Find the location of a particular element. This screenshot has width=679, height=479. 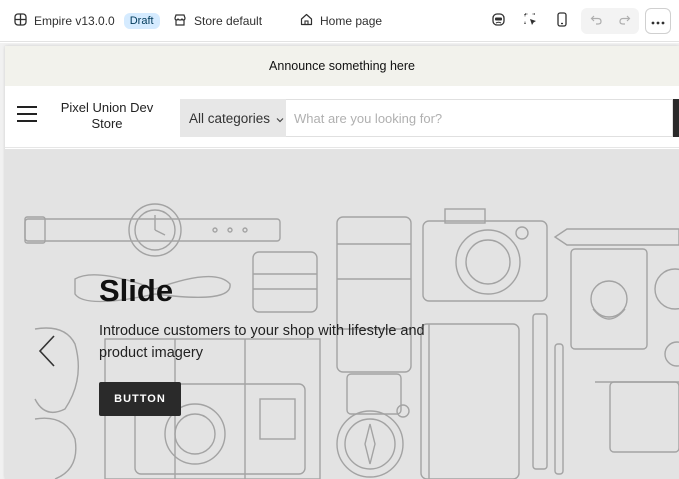

undo-button is located at coordinates (596, 21).